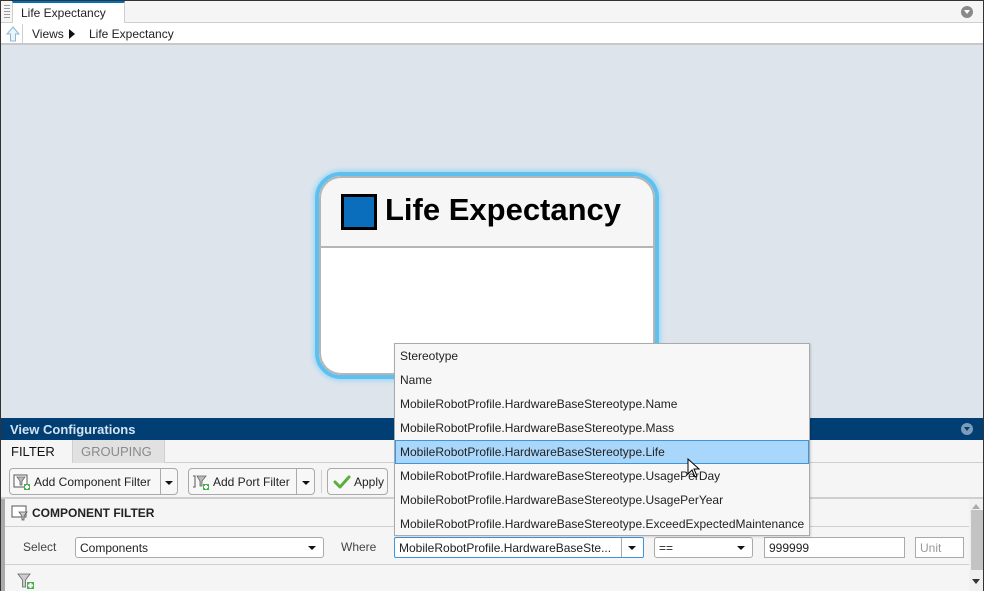 The image size is (984, 591). Describe the element at coordinates (321, 481) in the screenshot. I see `toolbar-separator` at that location.